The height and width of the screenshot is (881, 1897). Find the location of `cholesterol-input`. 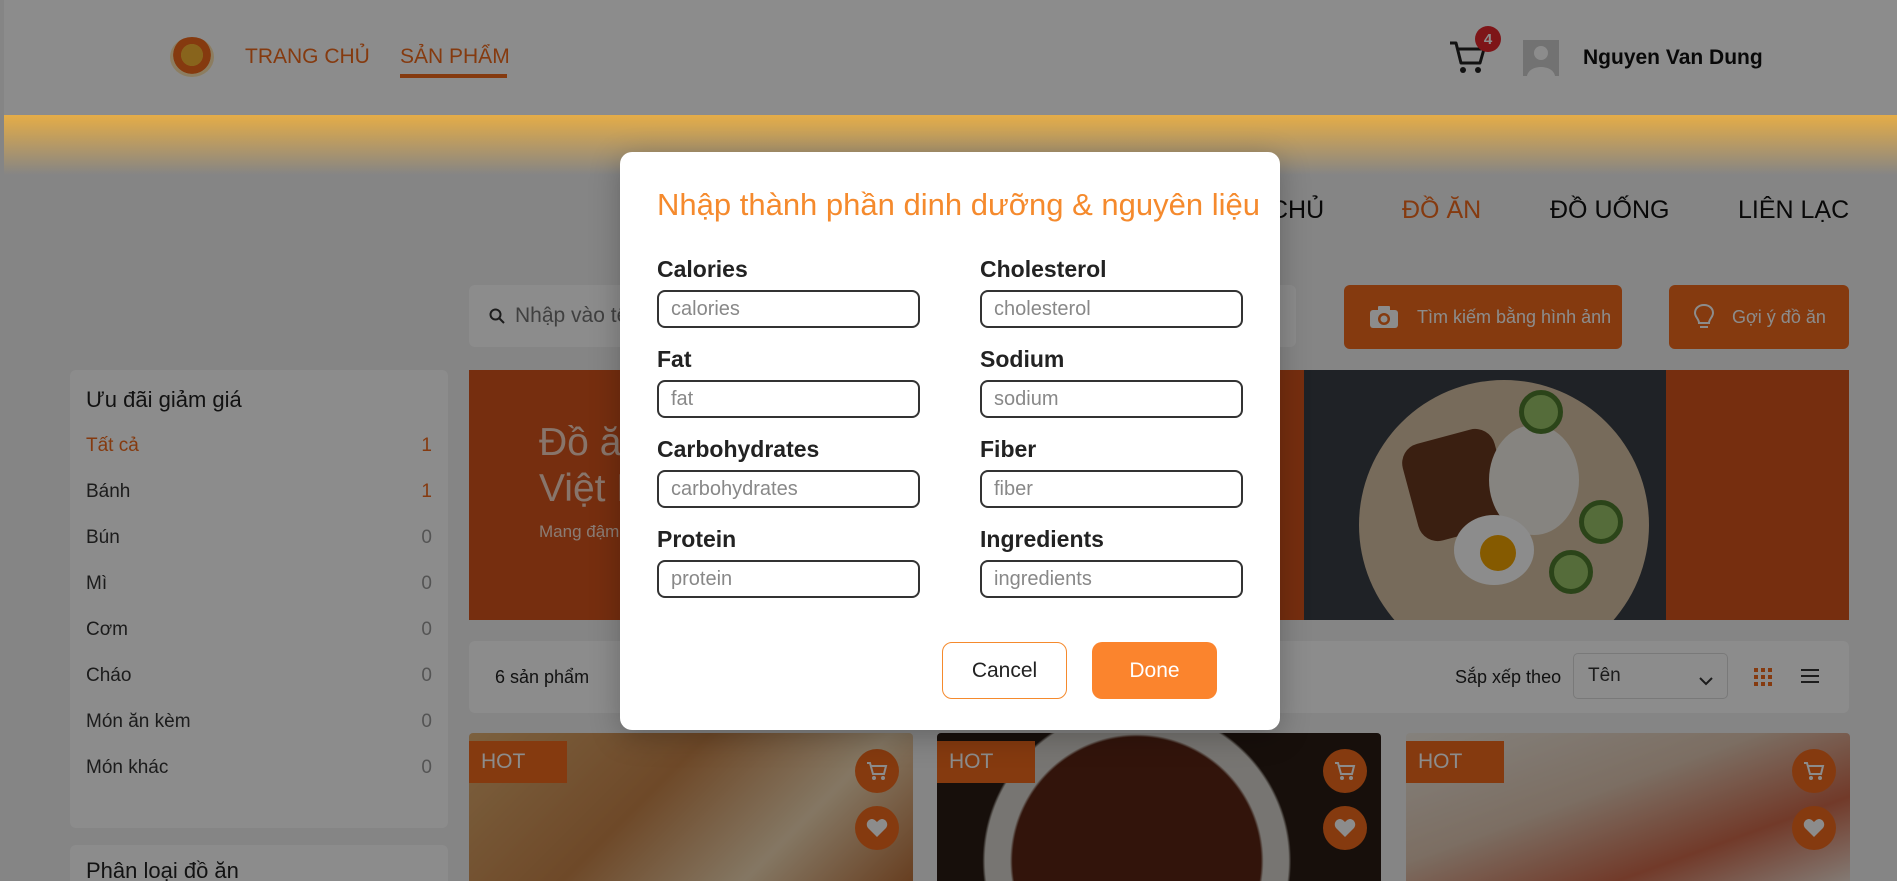

cholesterol-input is located at coordinates (1111, 309).